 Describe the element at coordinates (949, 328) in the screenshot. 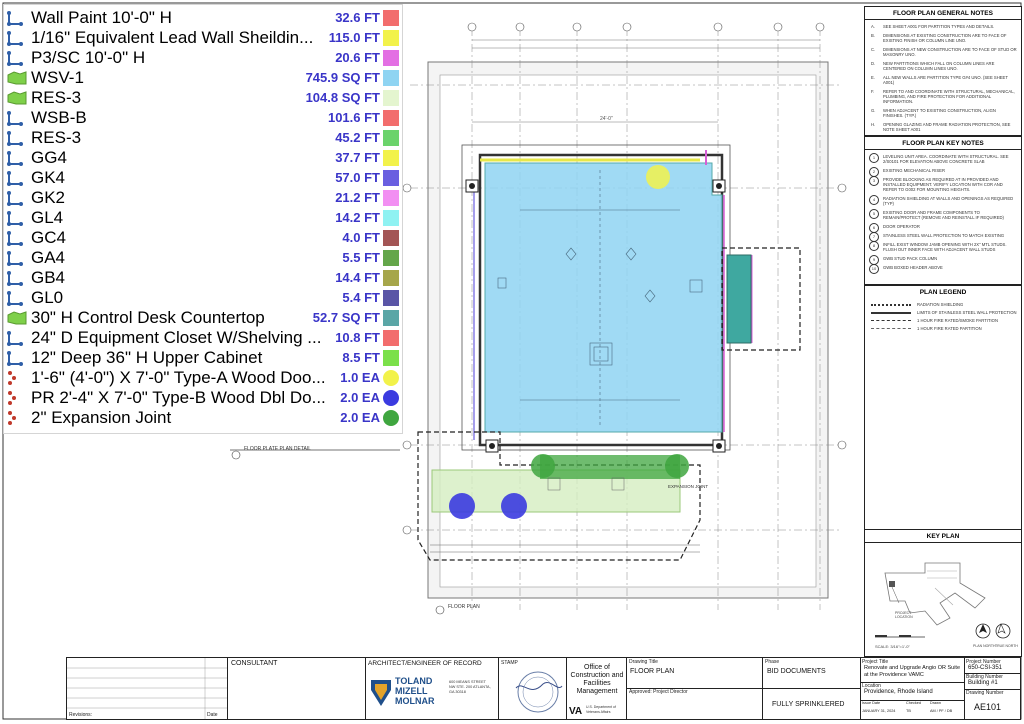

I see `plan-legend-text: 1 HOUR FIRE RATED PARTITION` at that location.